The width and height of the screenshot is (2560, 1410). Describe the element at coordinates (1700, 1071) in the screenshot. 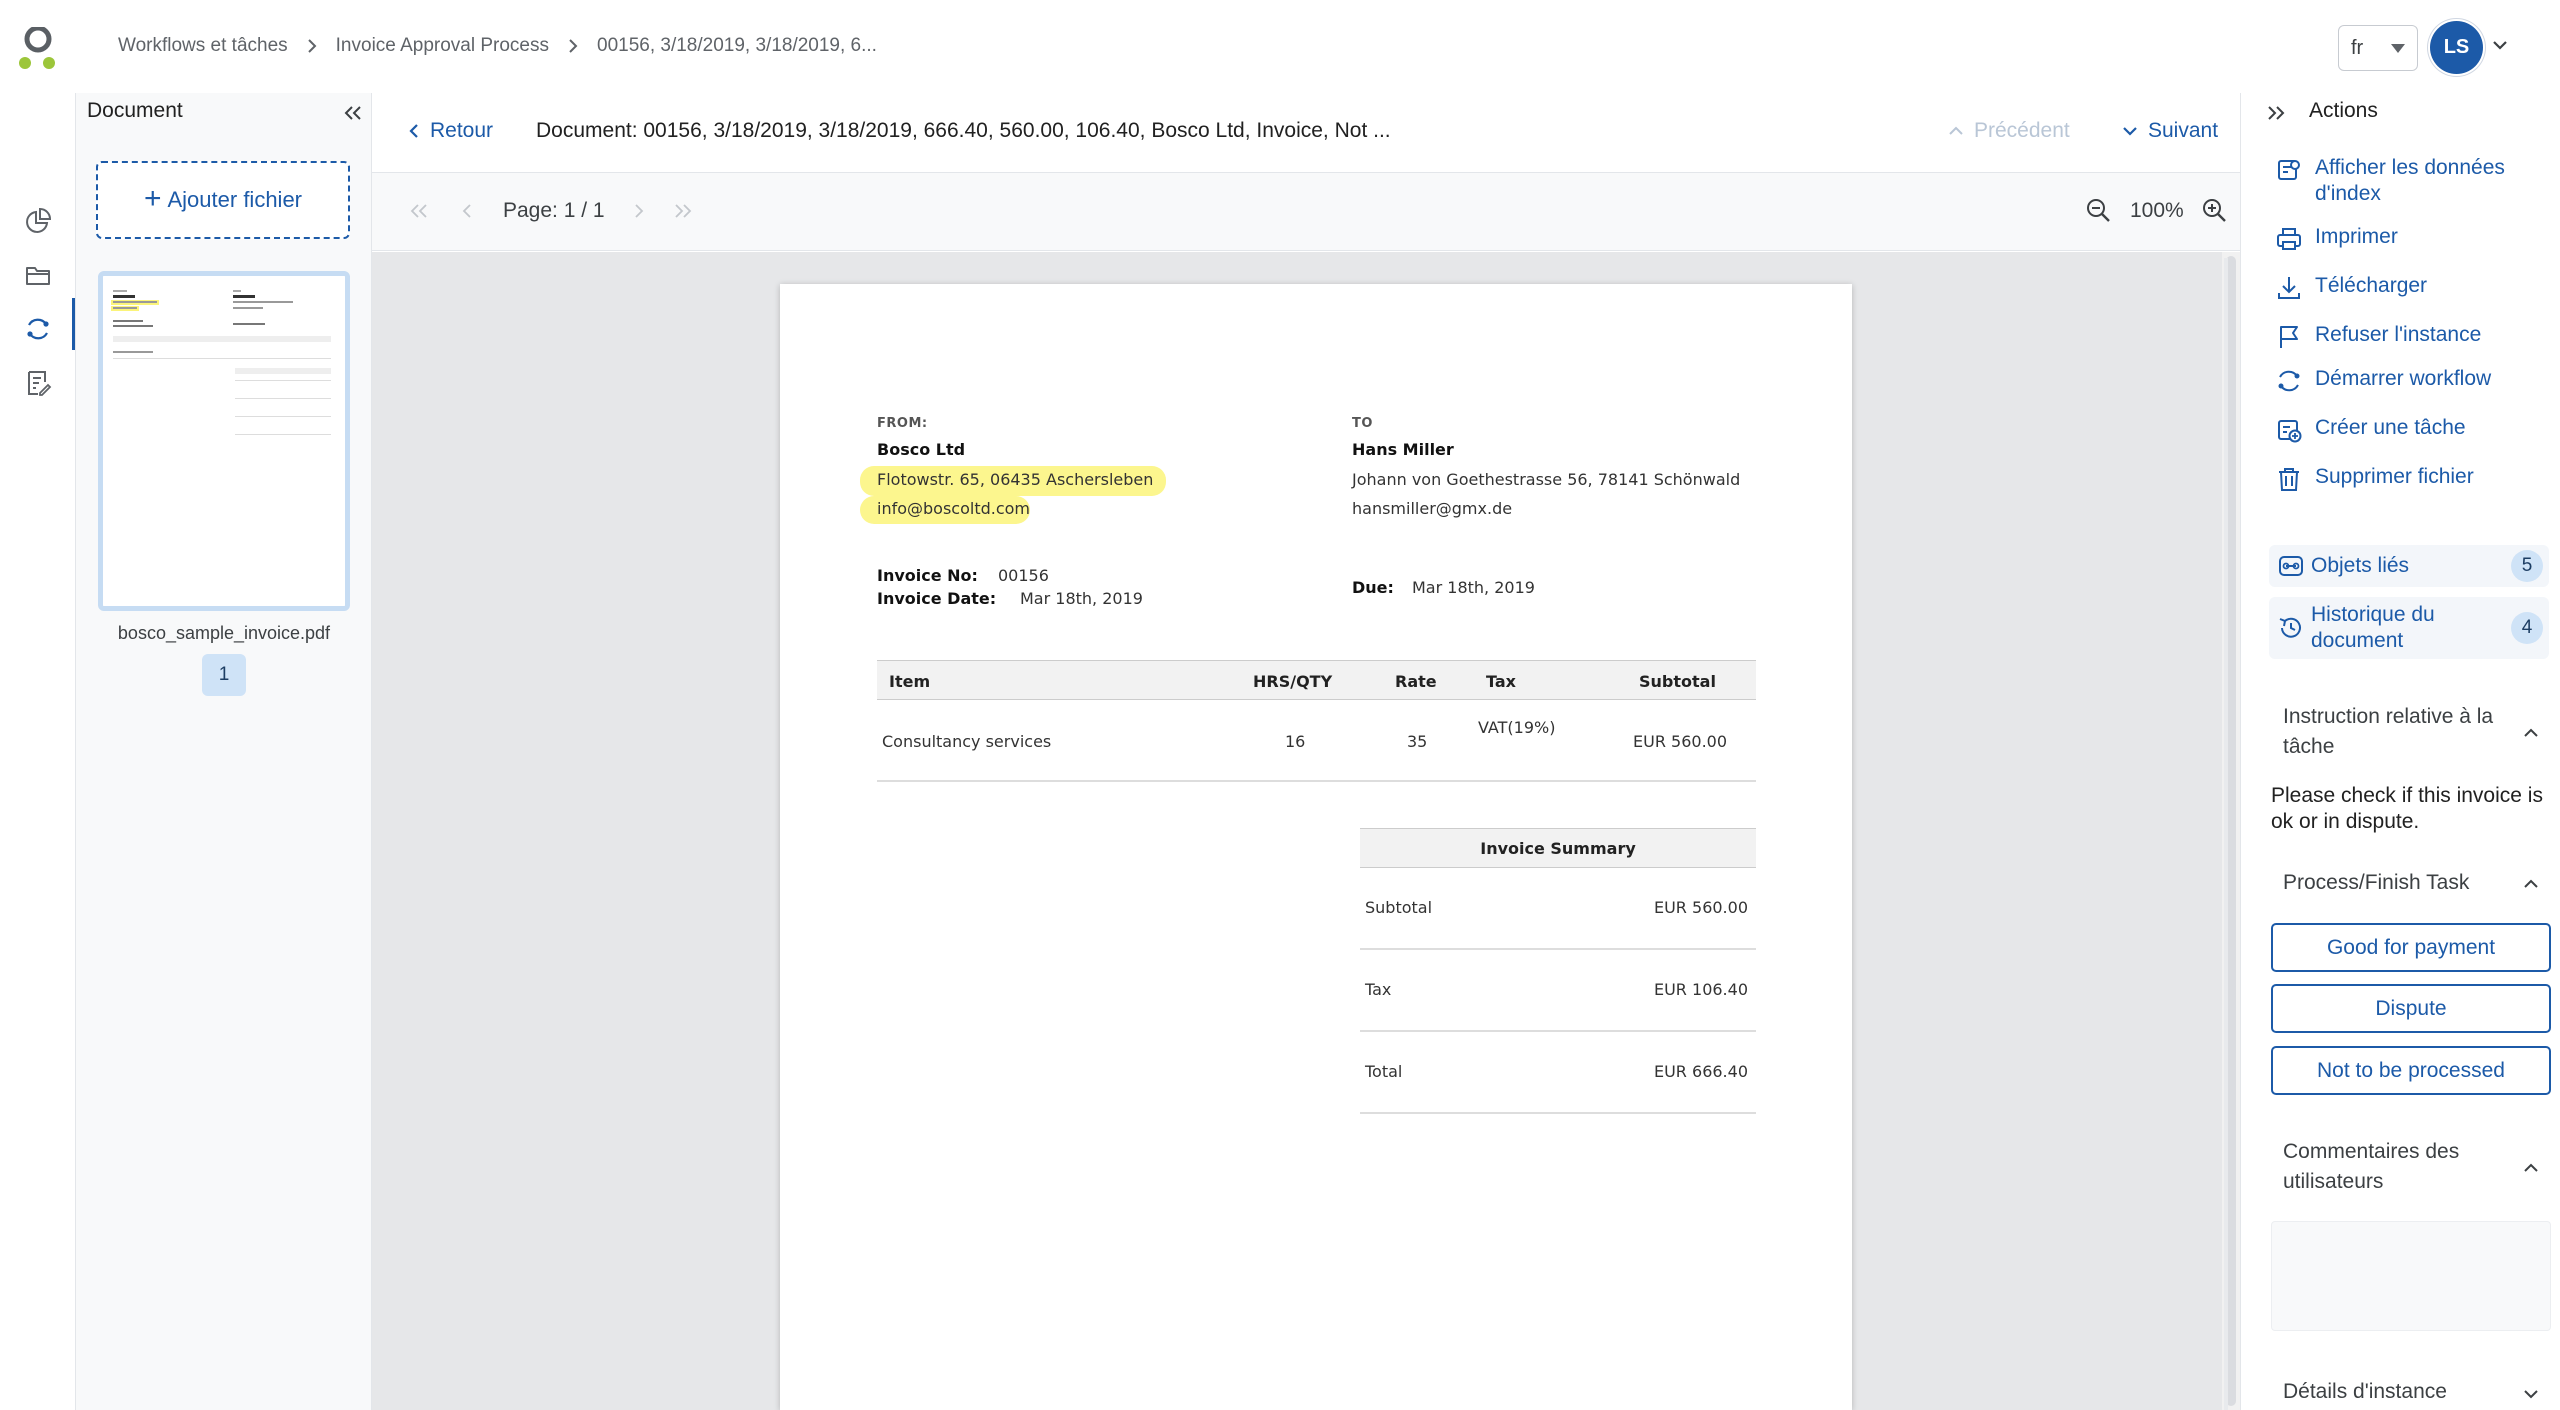

I see `summary-value: EUR 666.40` at that location.